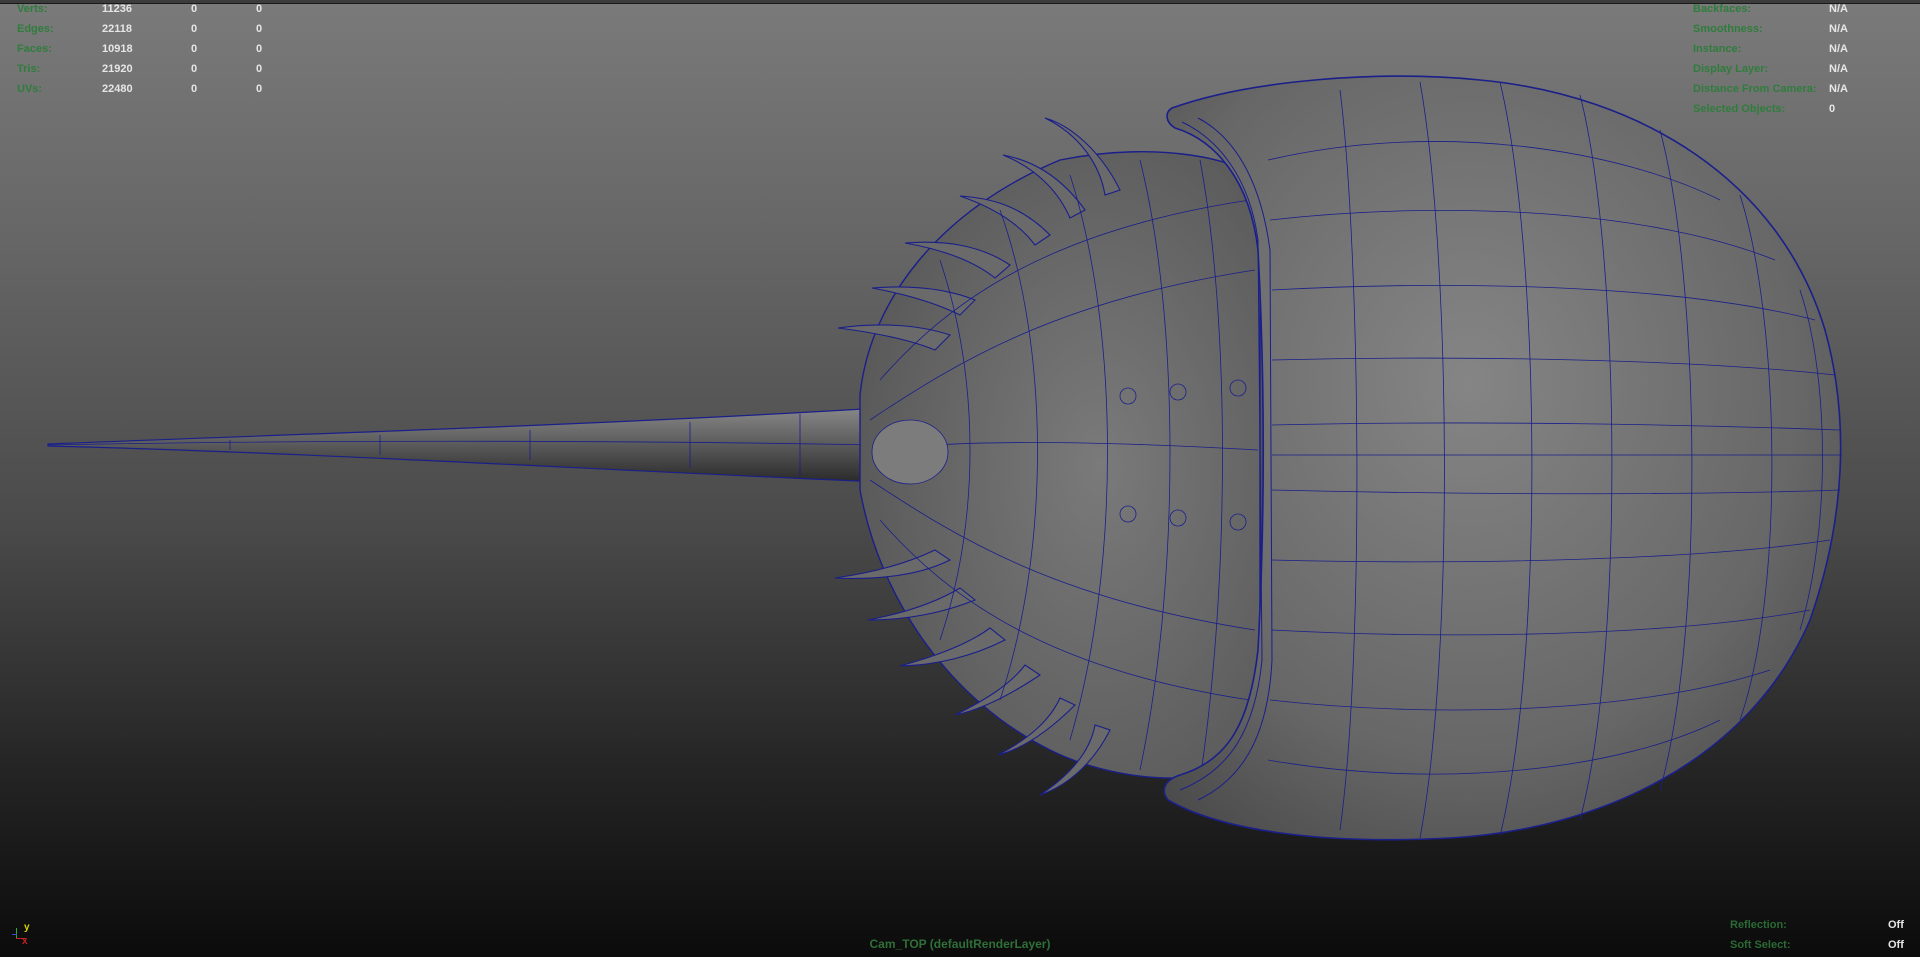 This screenshot has height=957, width=1920. What do you see at coordinates (27, 927) in the screenshot?
I see `y-axis-label: y` at bounding box center [27, 927].